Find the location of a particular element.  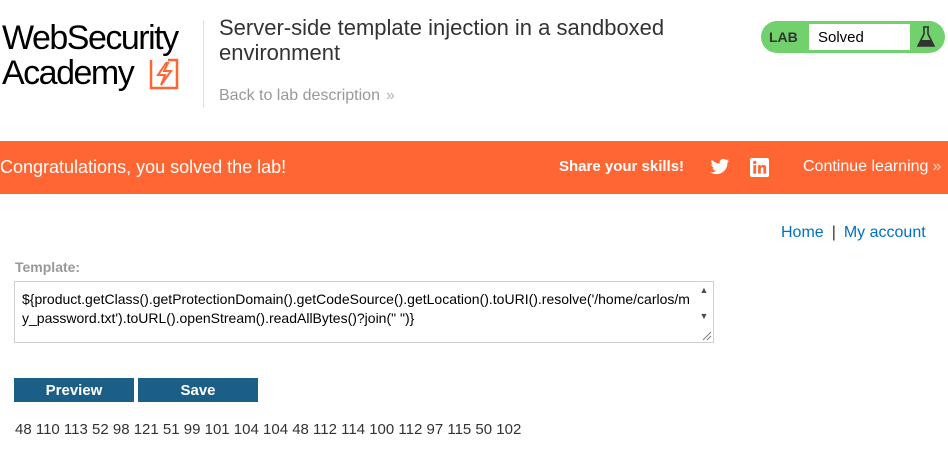

resize-grip-icon is located at coordinates (706, 335).